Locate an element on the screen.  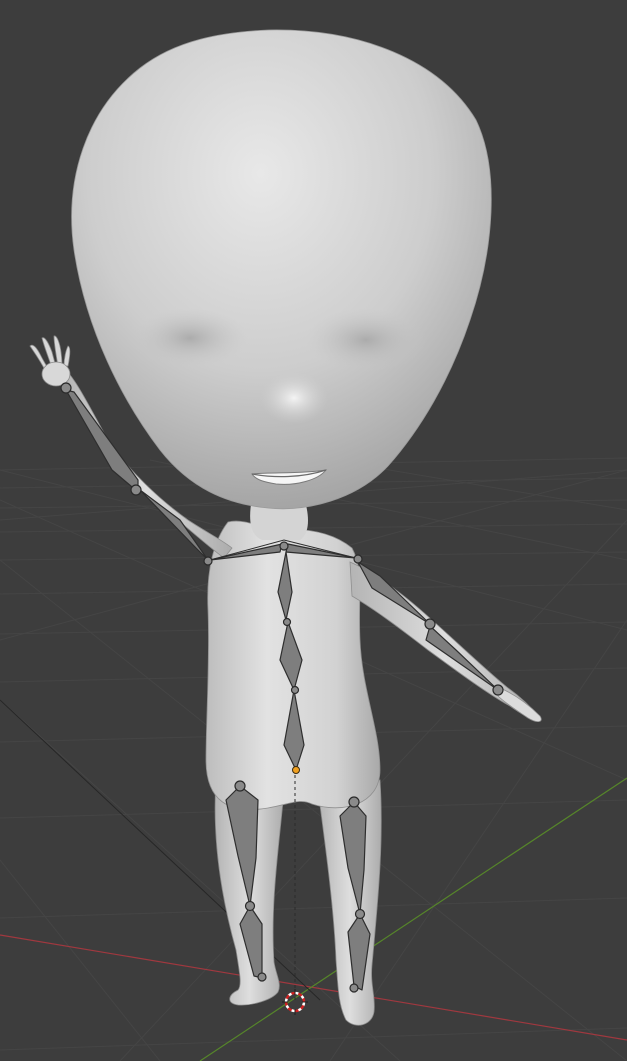
joint-elbow-left is located at coordinates (136, 490).